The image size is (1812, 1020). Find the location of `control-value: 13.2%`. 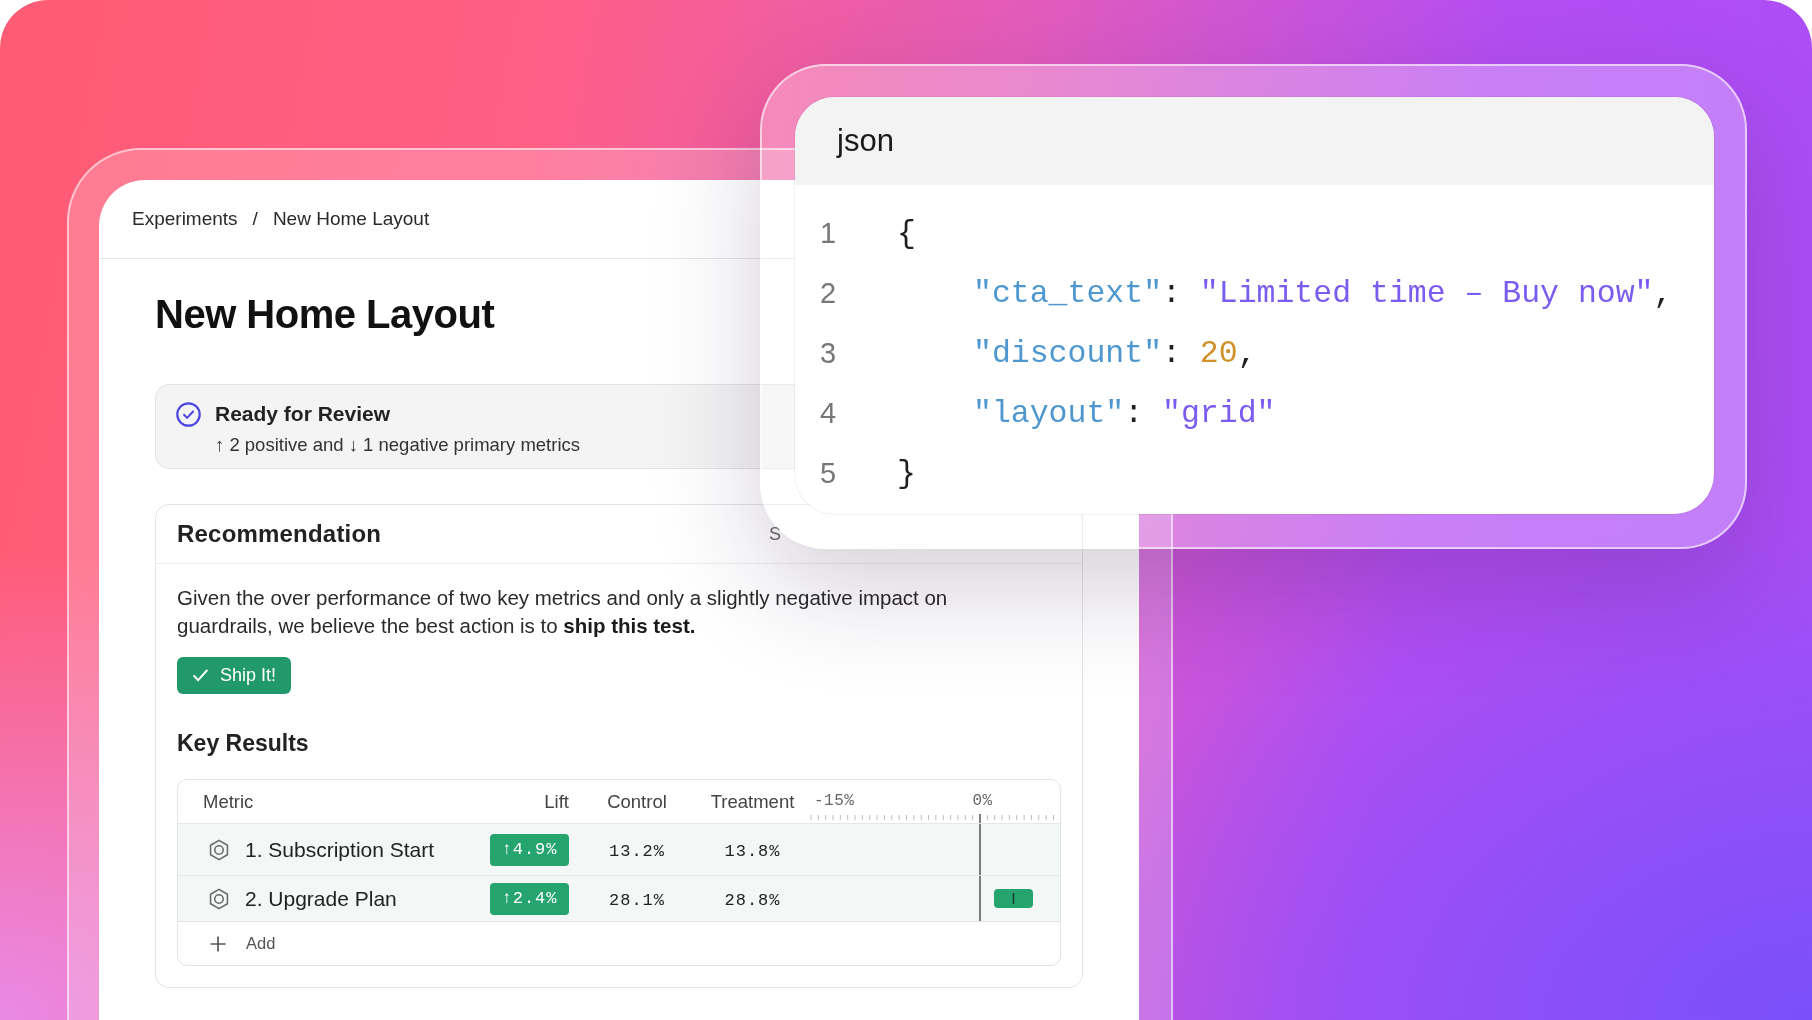

control-value: 13.2% is located at coordinates (637, 851).